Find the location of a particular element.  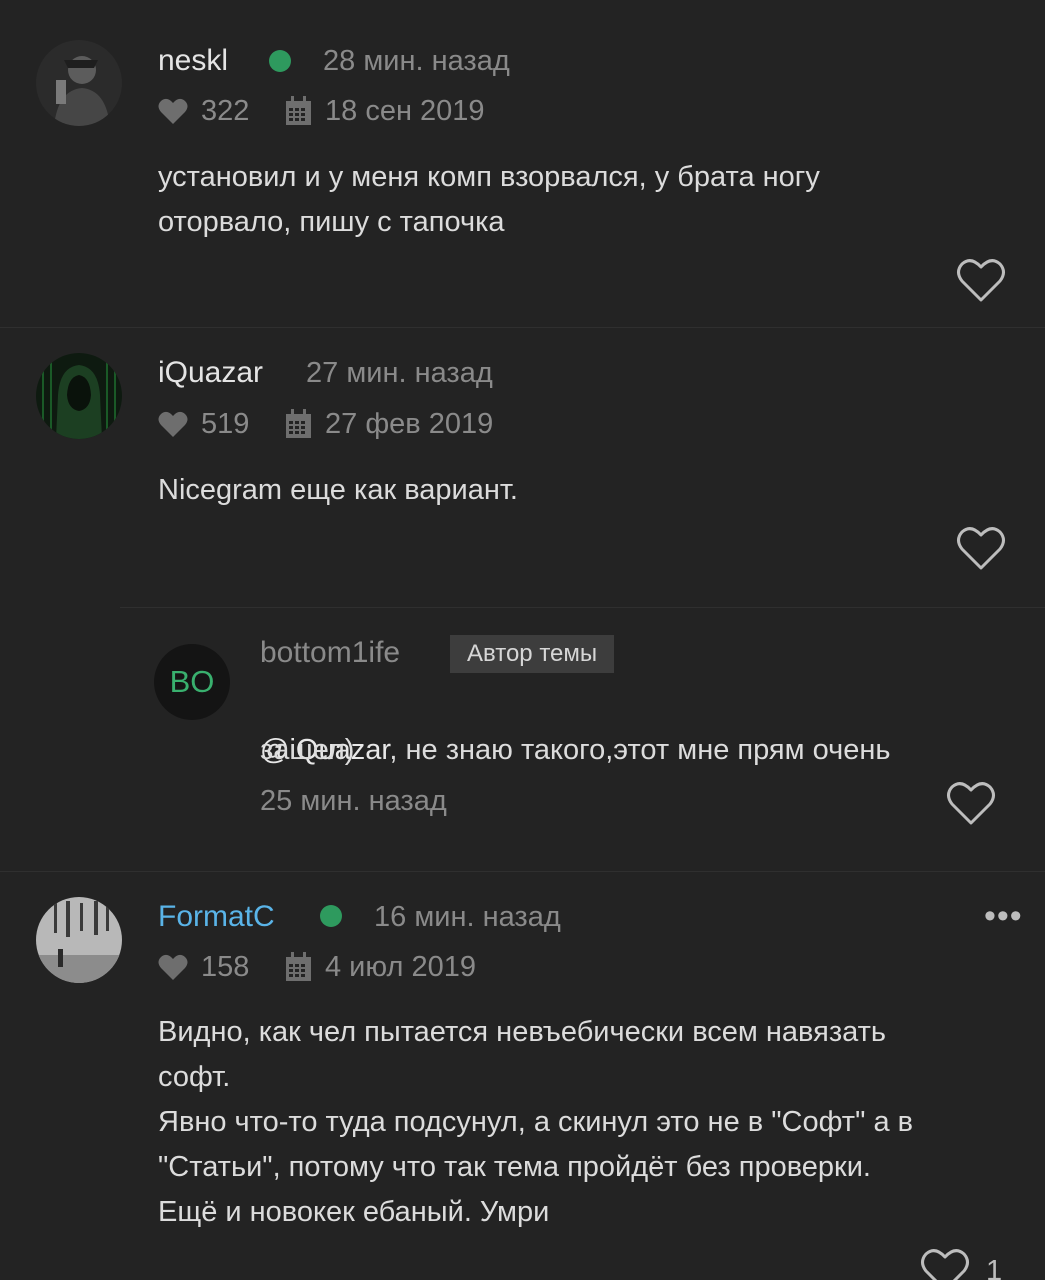

reply-username: bottom1ife is located at coordinates (330, 653).